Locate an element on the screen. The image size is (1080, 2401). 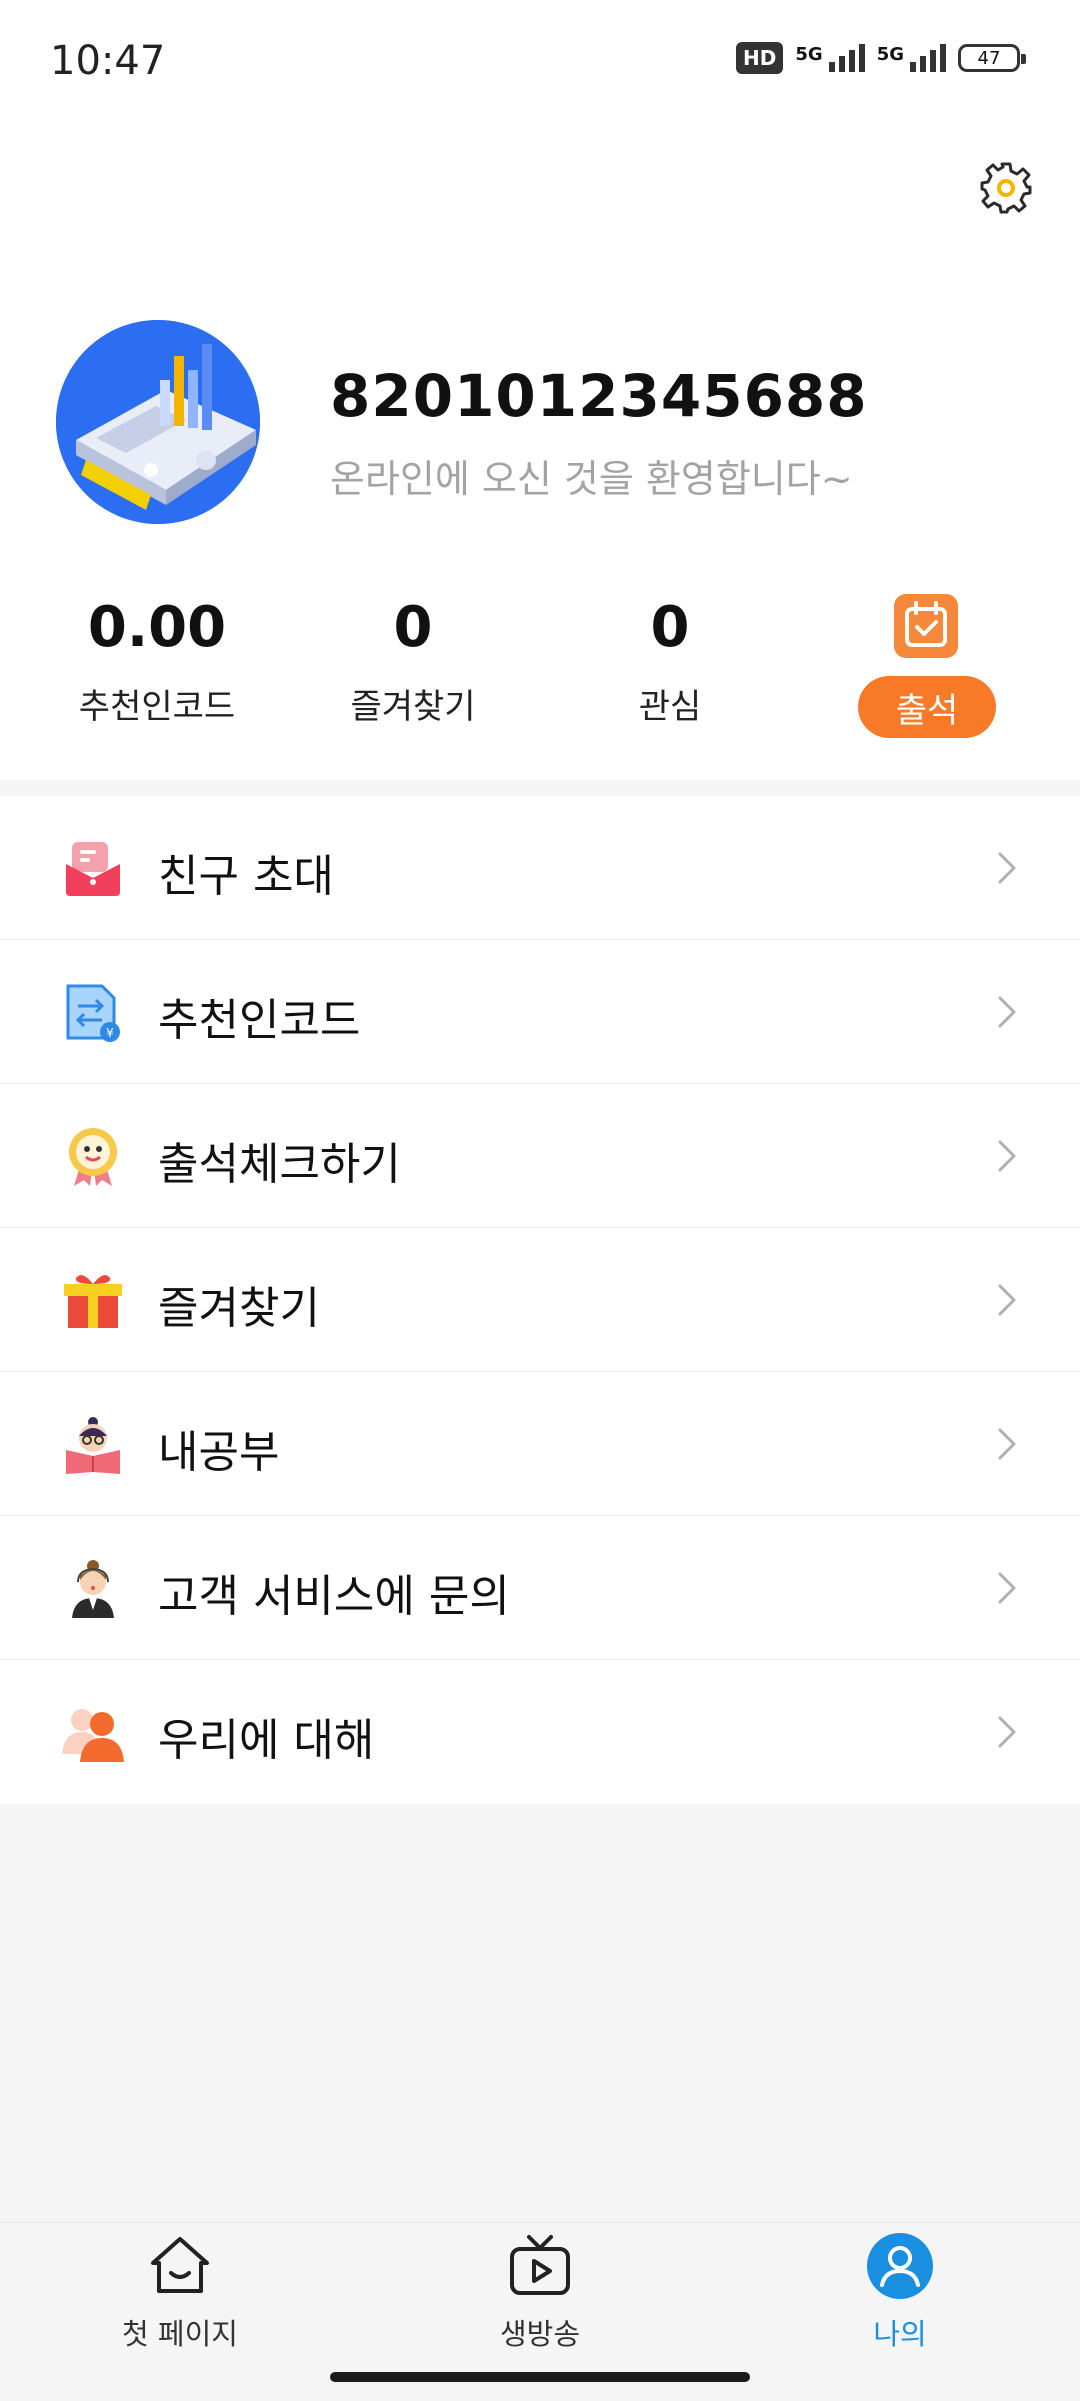
status-time: 10:47 is located at coordinates (108, 61).